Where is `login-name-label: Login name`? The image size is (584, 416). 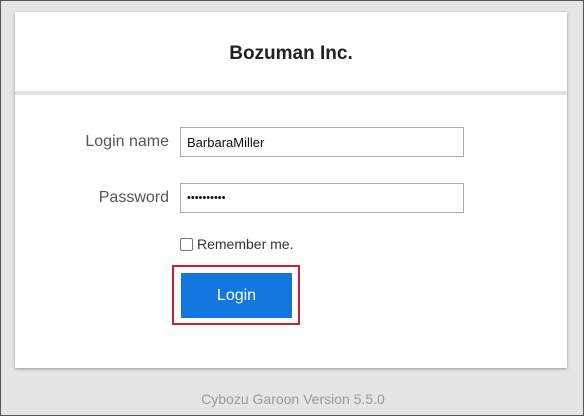 login-name-label: Login name is located at coordinates (127, 141).